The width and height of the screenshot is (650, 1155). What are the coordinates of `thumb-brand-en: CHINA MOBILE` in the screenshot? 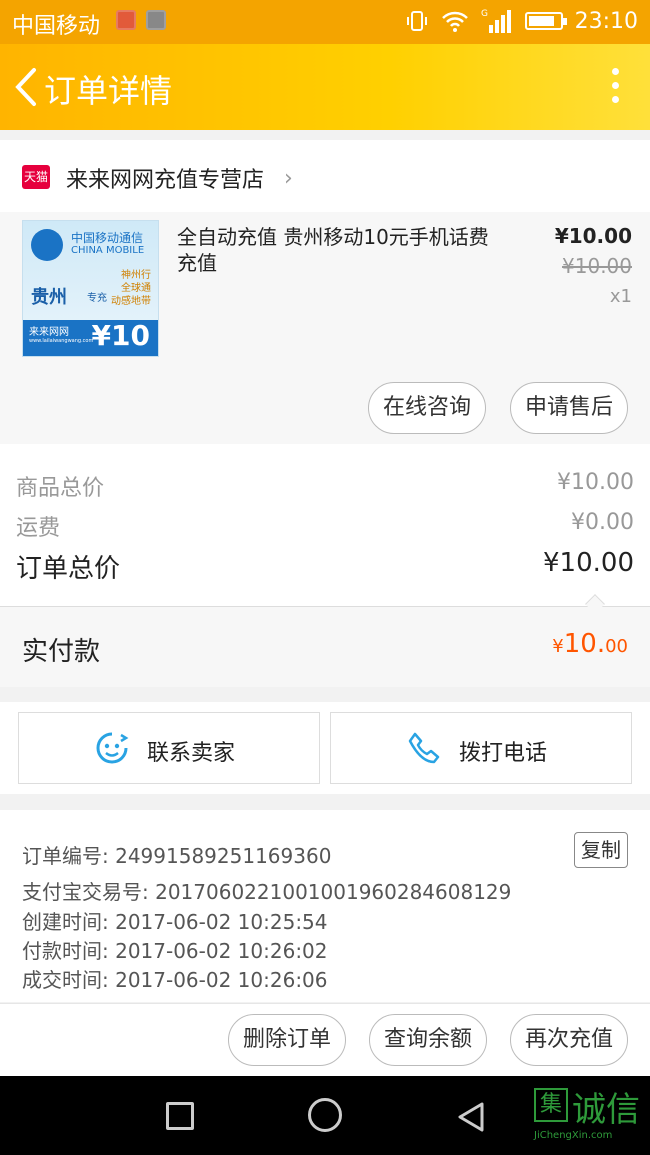 It's located at (108, 250).